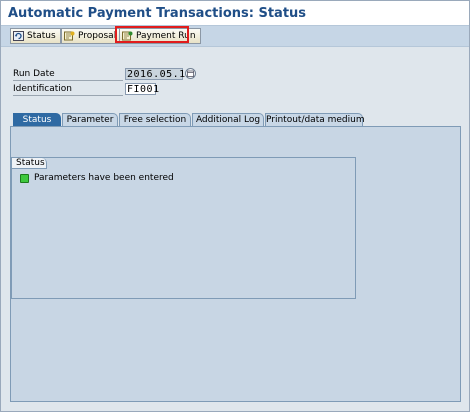 This screenshot has width=470, height=412. I want to click on status-button-label: Status, so click(41, 36).